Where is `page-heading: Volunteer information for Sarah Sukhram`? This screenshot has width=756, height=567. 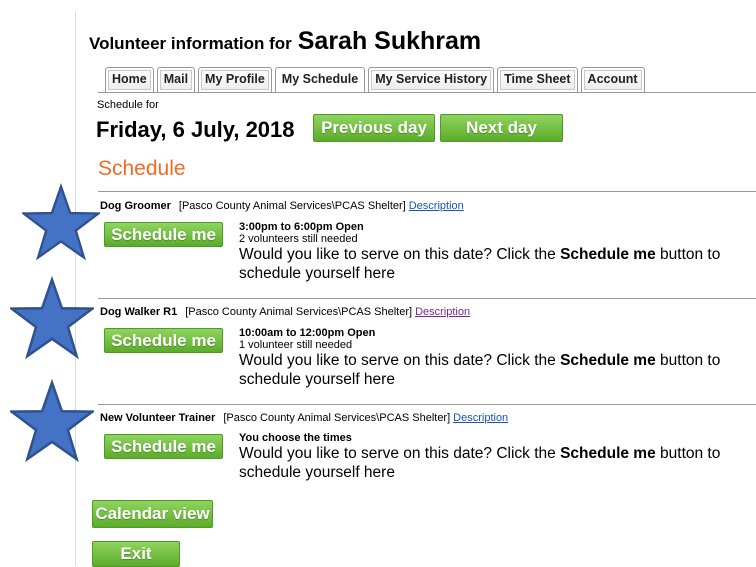
page-heading: Volunteer information for Sarah Sukhram is located at coordinates (285, 41).